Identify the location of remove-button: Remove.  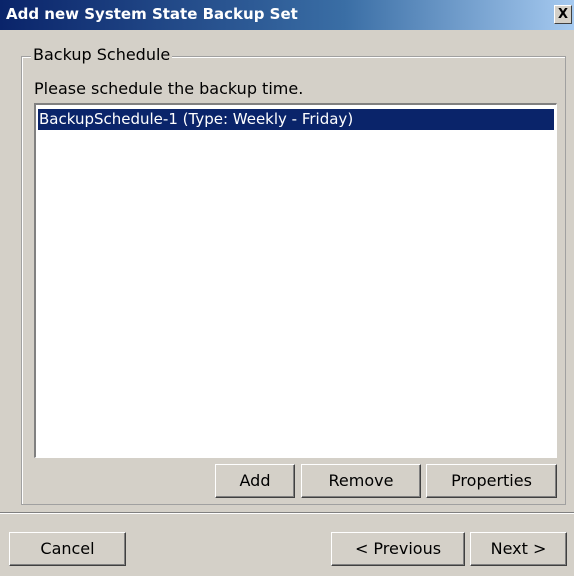
(361, 481).